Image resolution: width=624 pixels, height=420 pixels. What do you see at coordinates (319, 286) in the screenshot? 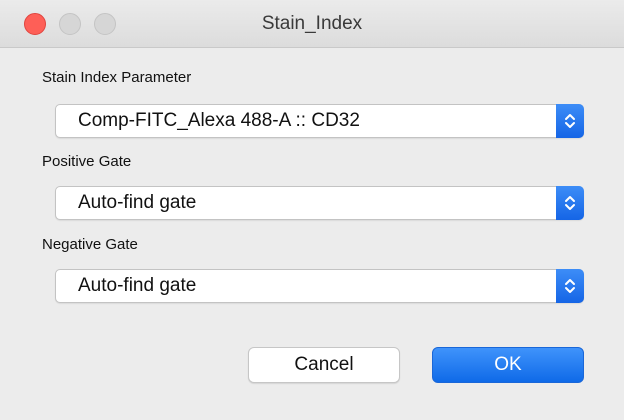
I see `negative-gate-select: Auto-find gate` at bounding box center [319, 286].